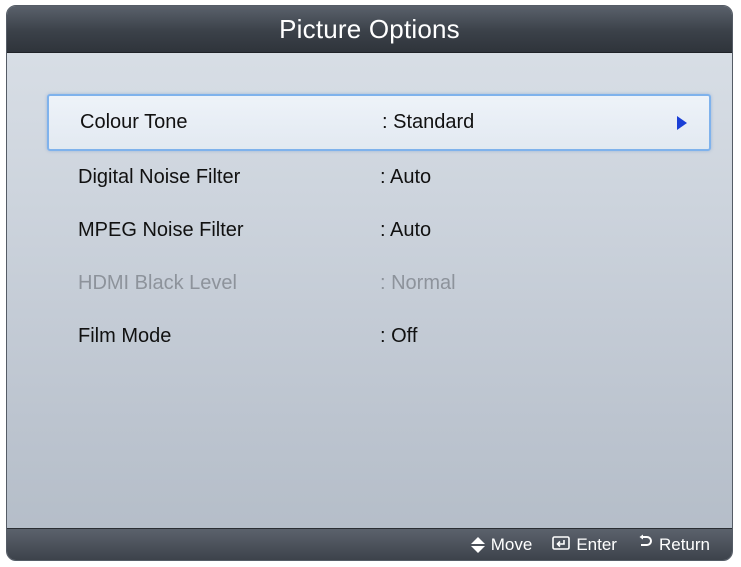  What do you see at coordinates (159, 177) in the screenshot?
I see `menu-item-label: Digital Noise Filter` at bounding box center [159, 177].